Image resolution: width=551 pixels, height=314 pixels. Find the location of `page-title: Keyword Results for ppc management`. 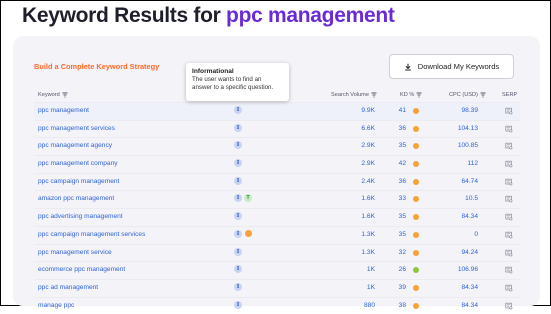

page-title: Keyword Results for ppc management is located at coordinates (208, 16).